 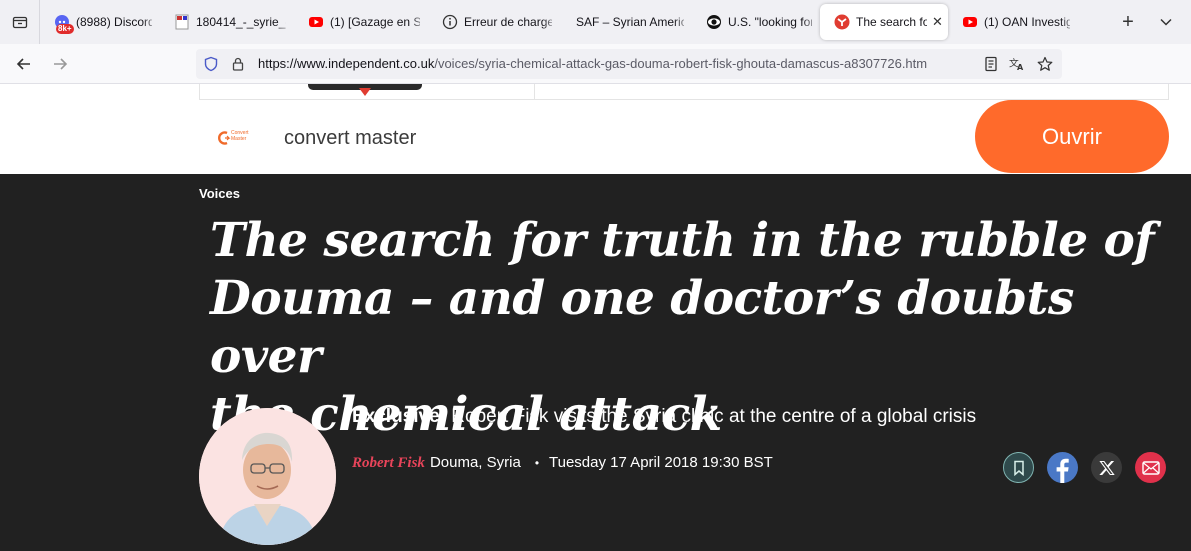 I want to click on ad-marker-icon, so click(x=365, y=92).